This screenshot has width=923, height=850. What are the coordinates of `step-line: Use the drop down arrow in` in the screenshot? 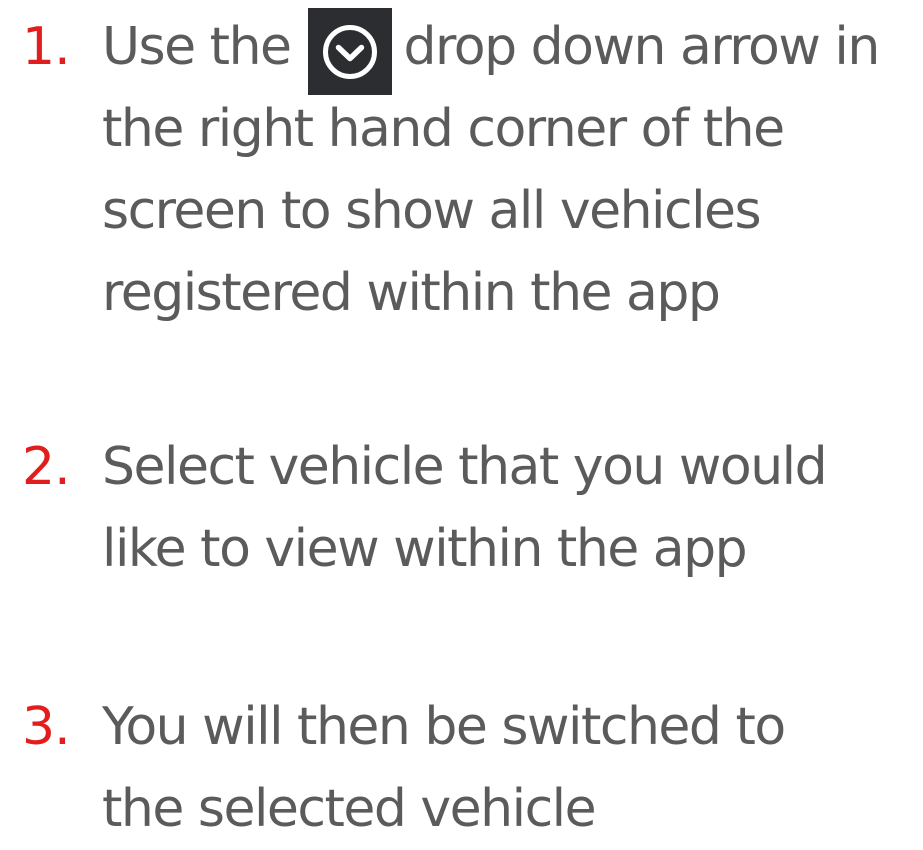 It's located at (509, 50).